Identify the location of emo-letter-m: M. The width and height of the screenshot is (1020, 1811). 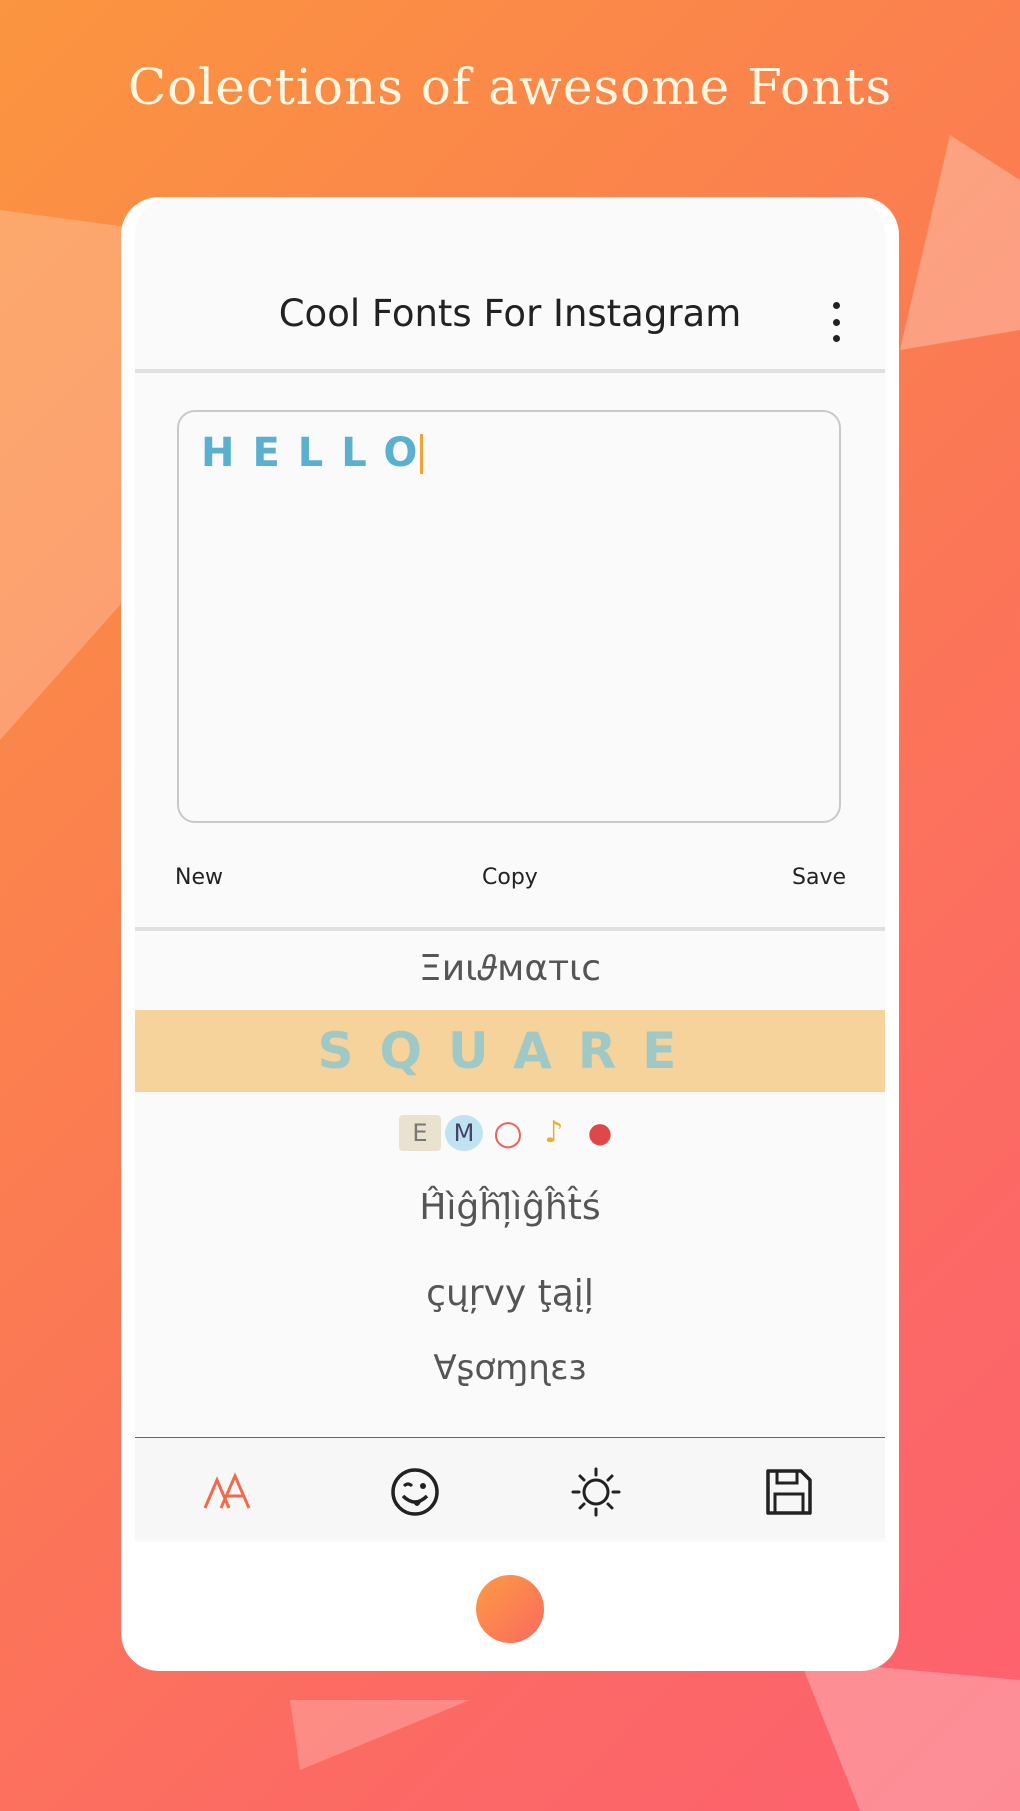
(464, 1132).